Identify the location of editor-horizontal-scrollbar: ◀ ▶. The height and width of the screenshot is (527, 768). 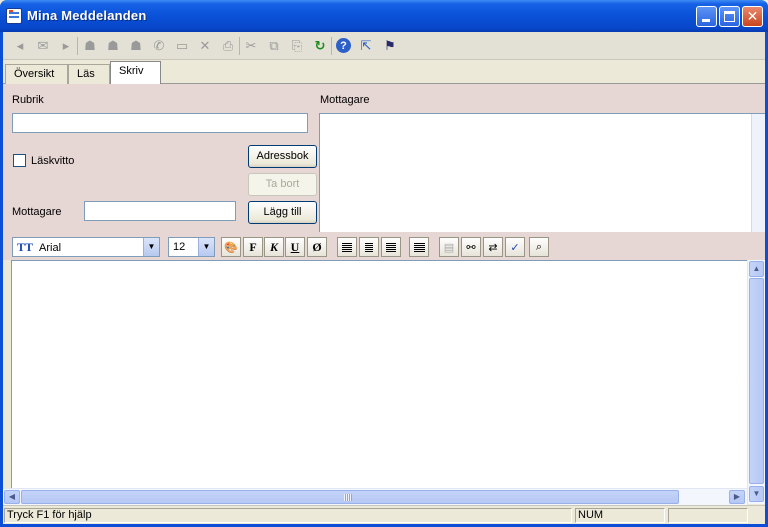
(375, 496).